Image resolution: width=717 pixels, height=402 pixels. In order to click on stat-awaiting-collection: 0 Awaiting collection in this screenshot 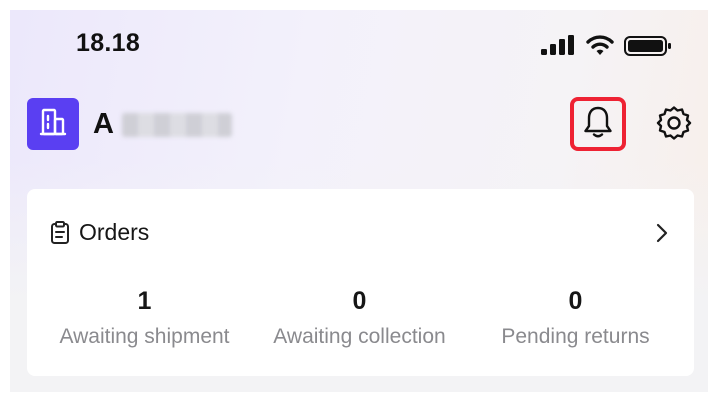, I will do `click(359, 324)`.